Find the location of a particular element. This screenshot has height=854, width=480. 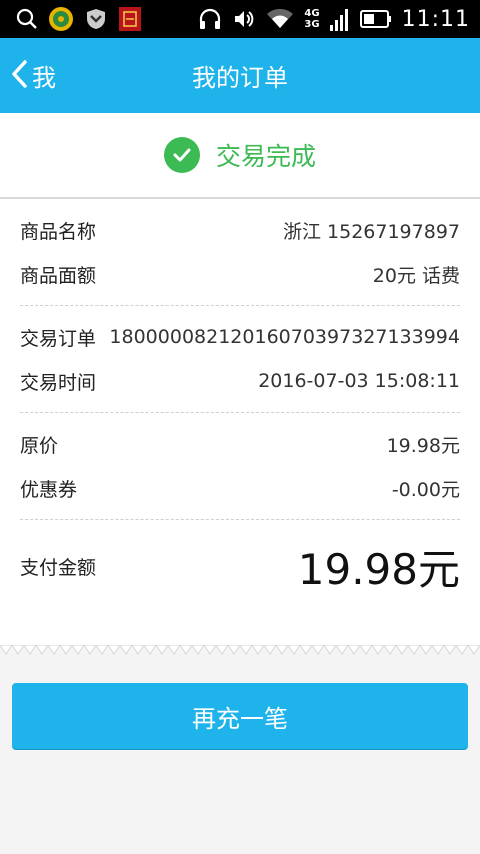

original-price-value: 19.98元 is located at coordinates (423, 445).